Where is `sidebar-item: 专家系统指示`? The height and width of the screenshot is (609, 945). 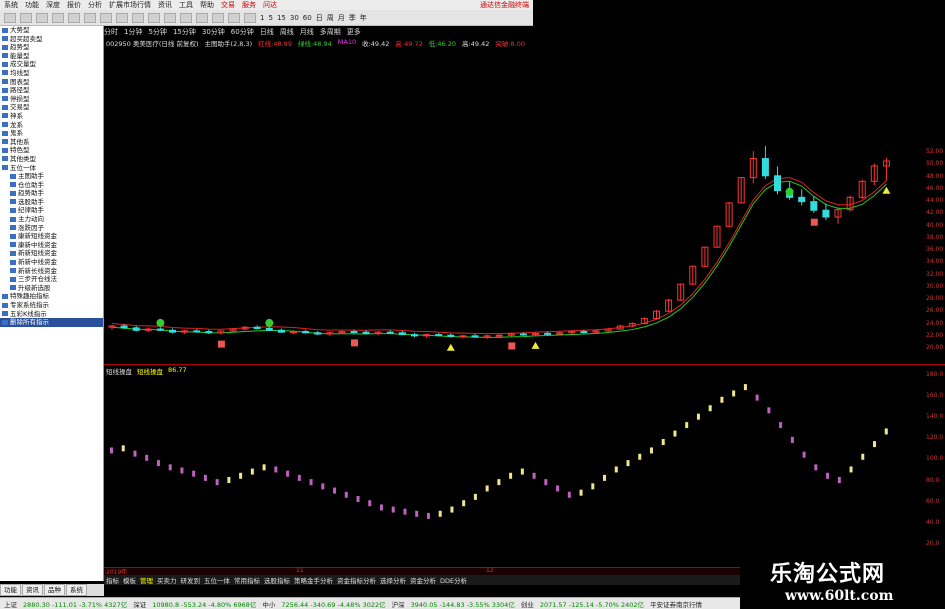 sidebar-item: 专家系统指示 is located at coordinates (51, 305).